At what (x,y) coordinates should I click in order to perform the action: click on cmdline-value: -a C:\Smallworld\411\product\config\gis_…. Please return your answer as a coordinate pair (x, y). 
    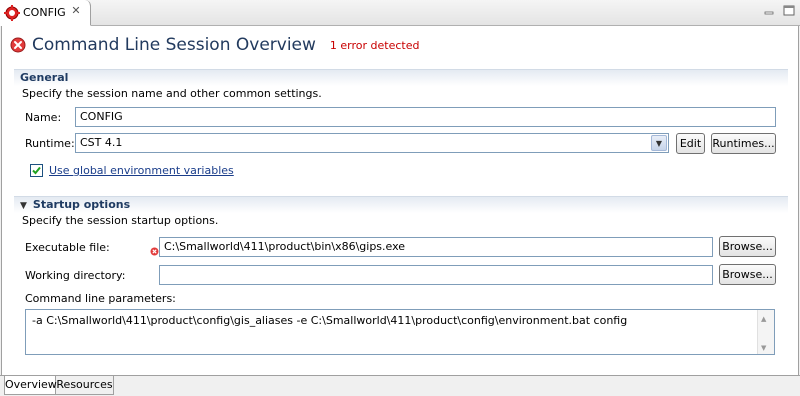
    Looking at the image, I should click on (330, 320).